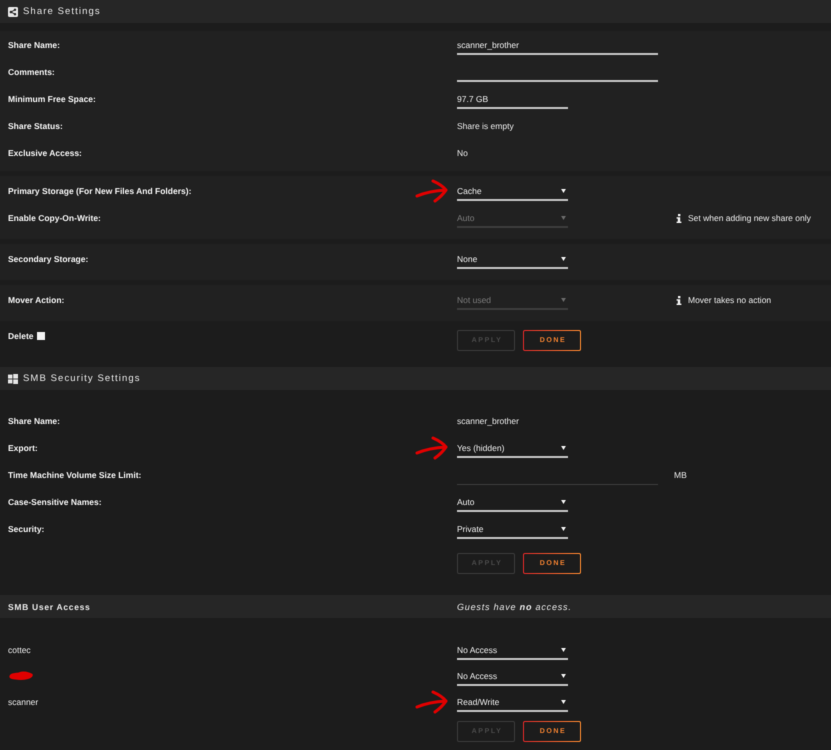  What do you see at coordinates (52, 99) in the screenshot?
I see `field-label: Minimum Free Space:` at bounding box center [52, 99].